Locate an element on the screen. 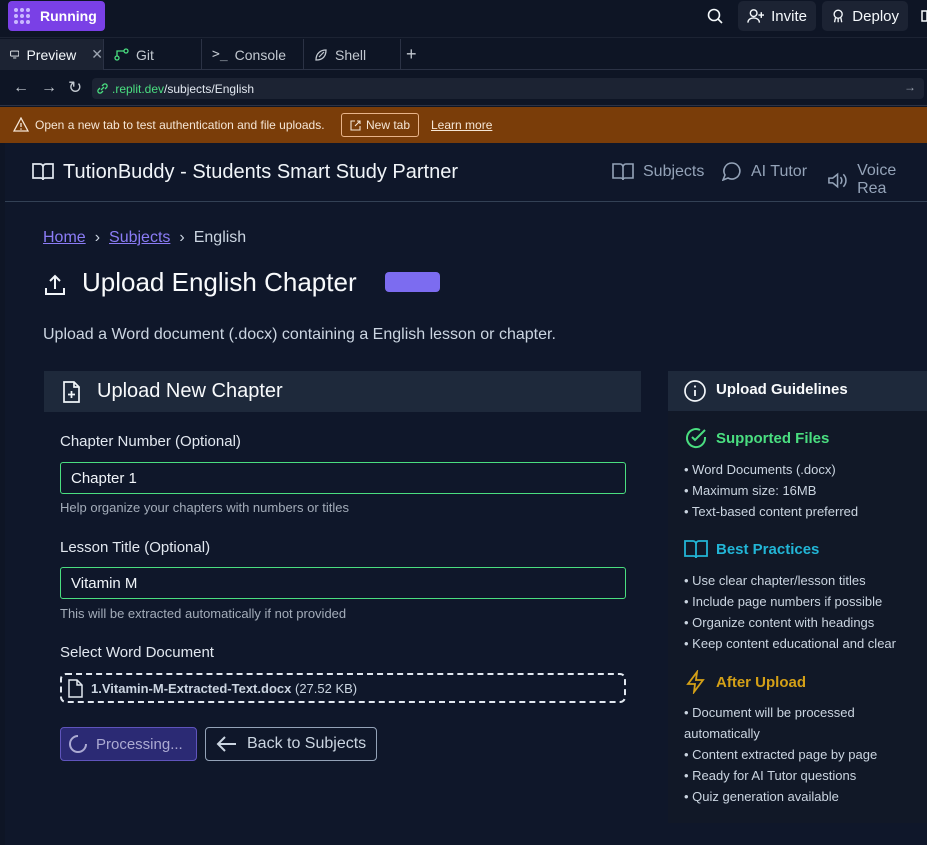  list-item: • Keep content educational and clear is located at coordinates (790, 643).